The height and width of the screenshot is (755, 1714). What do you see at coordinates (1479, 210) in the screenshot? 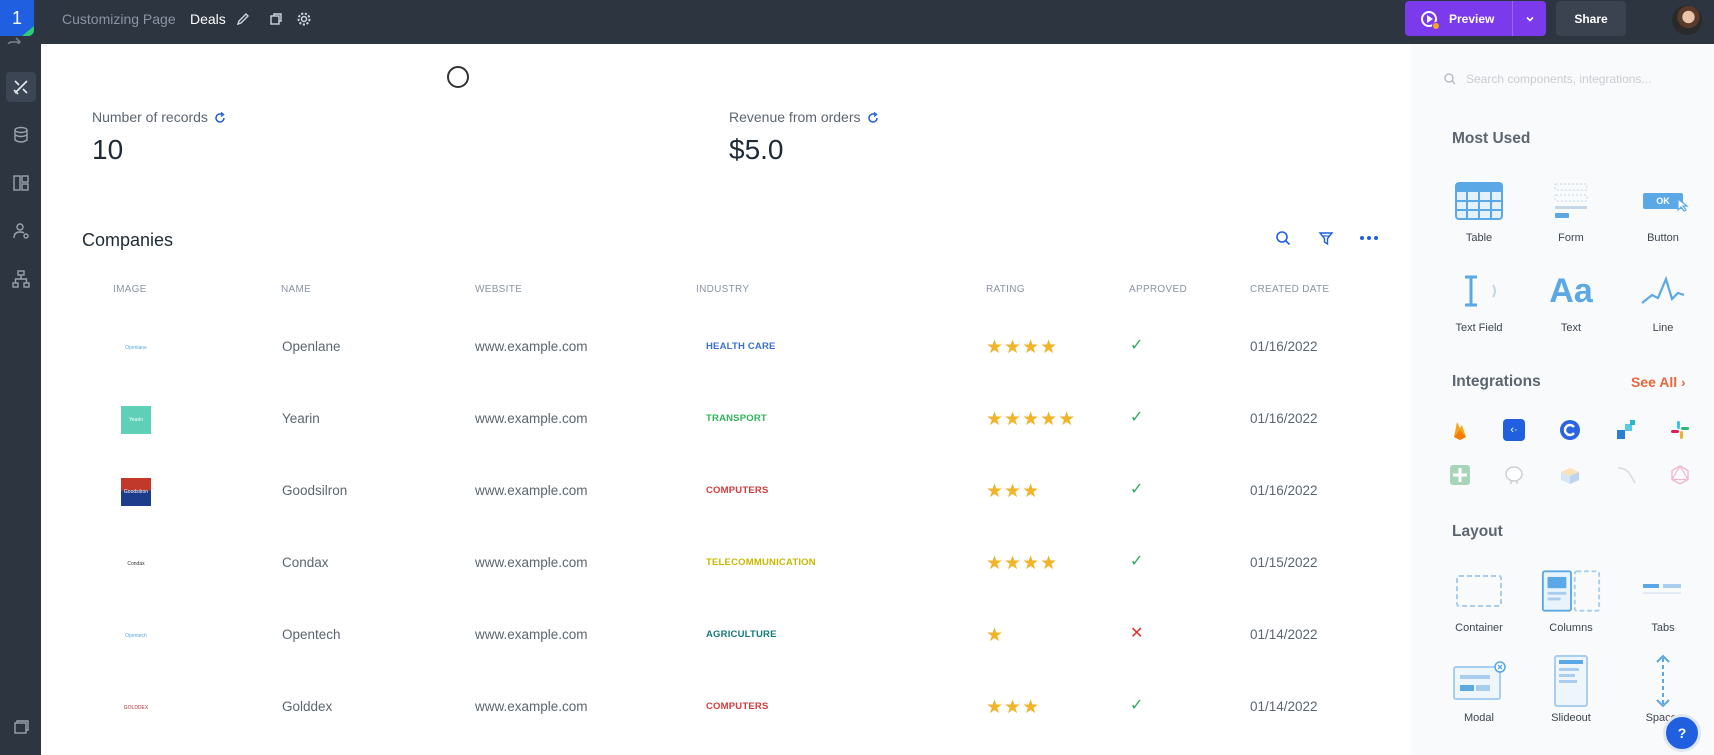
I see `component-table: Table` at bounding box center [1479, 210].